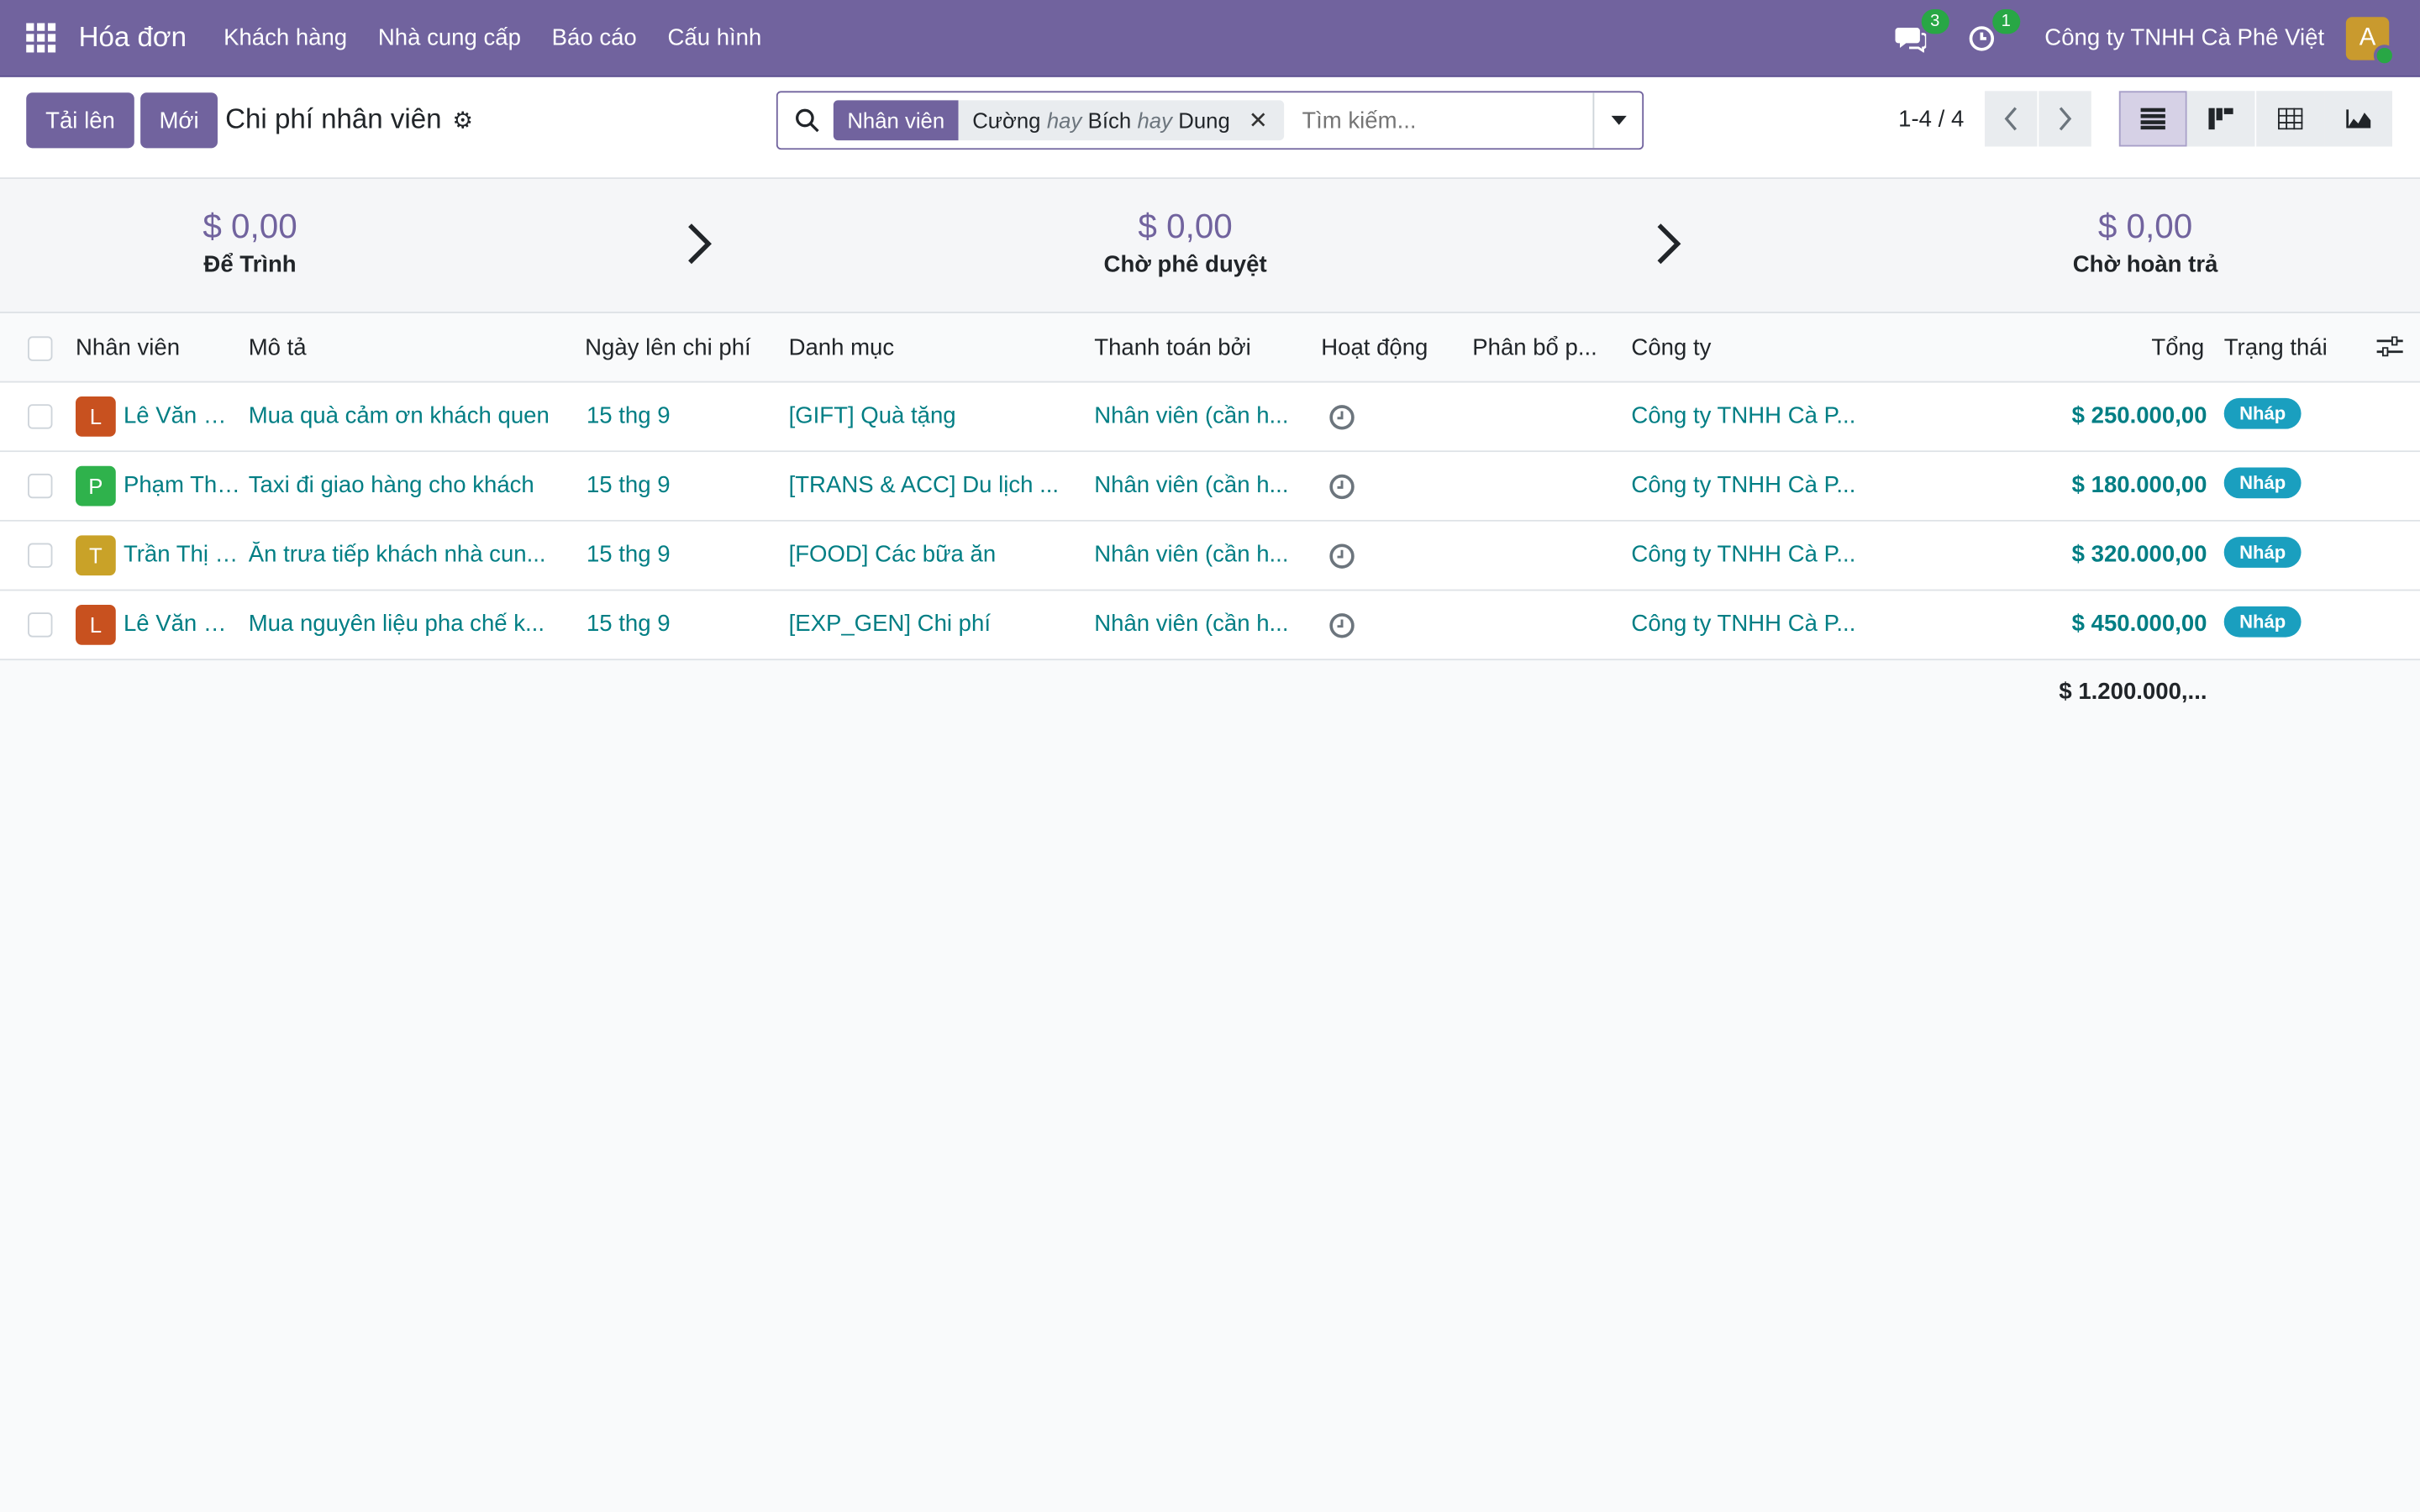 Image resolution: width=2420 pixels, height=1512 pixels. What do you see at coordinates (450, 37) in the screenshot?
I see `menu-item-vendors: Nhà cung cấp` at bounding box center [450, 37].